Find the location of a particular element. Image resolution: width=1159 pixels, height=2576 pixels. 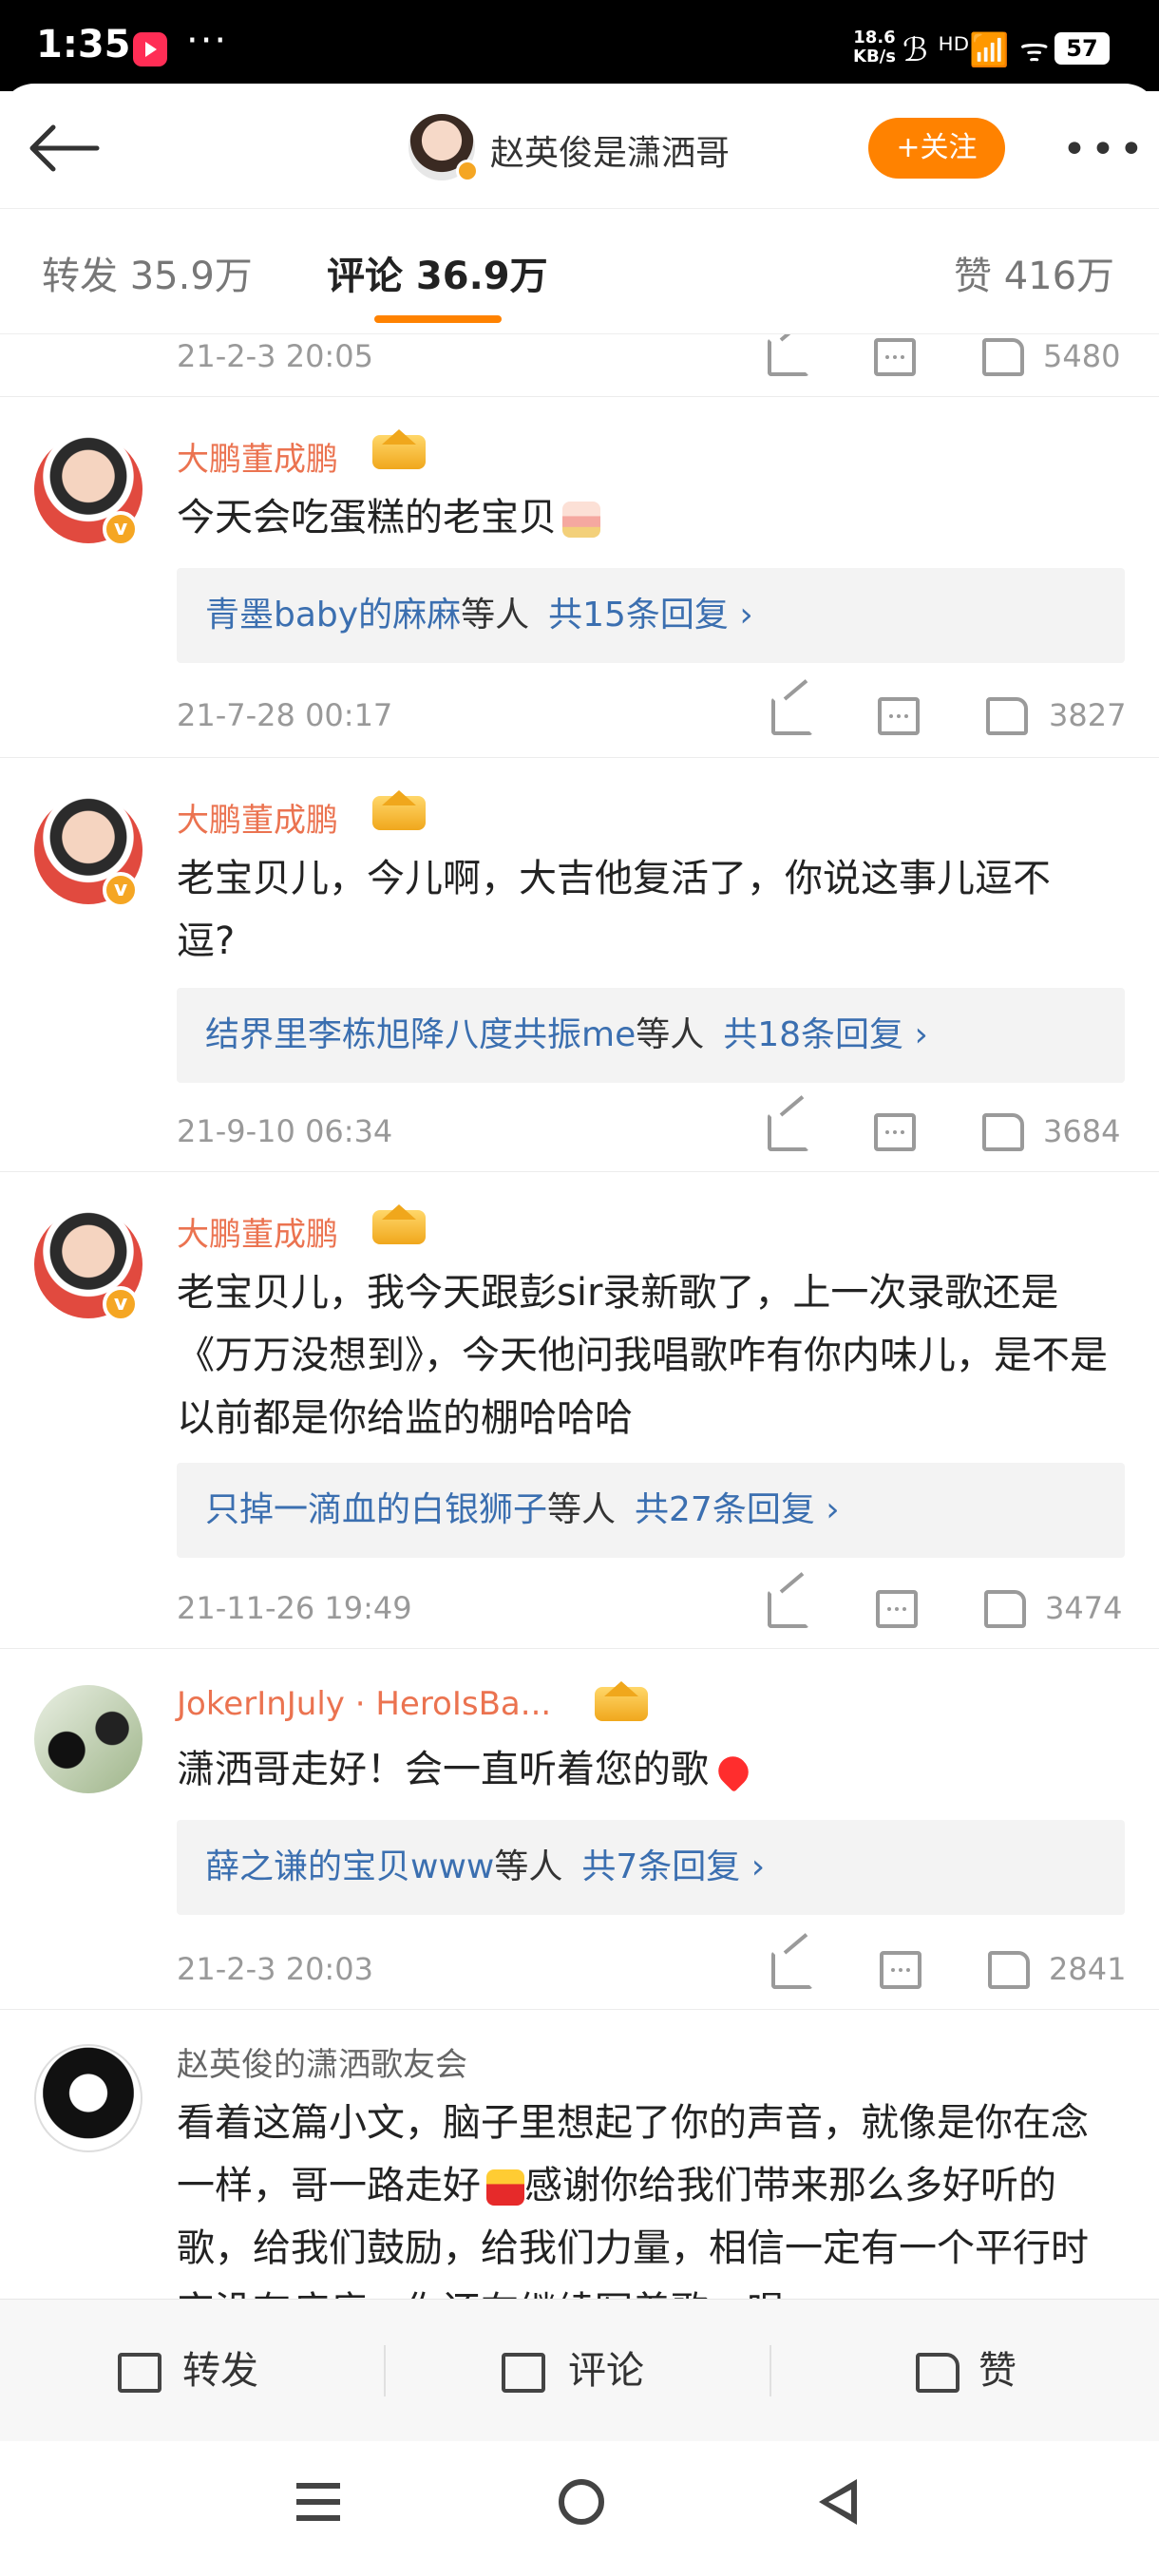

signal-wifi-icons: ℬ ᴴᴰ📶 ᯤ is located at coordinates (976, 50).